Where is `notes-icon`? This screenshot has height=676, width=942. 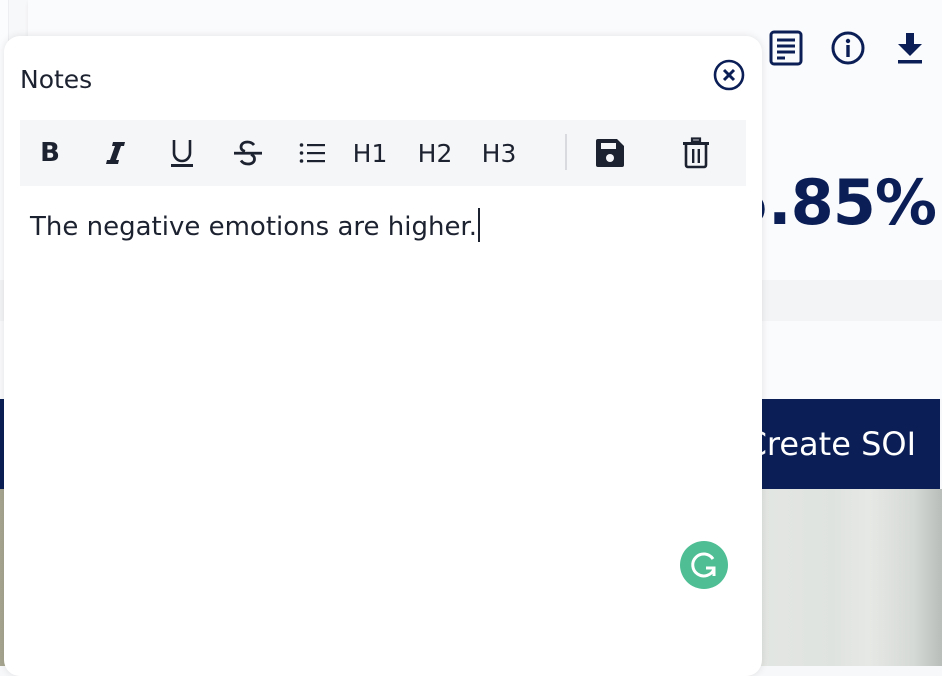
notes-icon is located at coordinates (786, 48).